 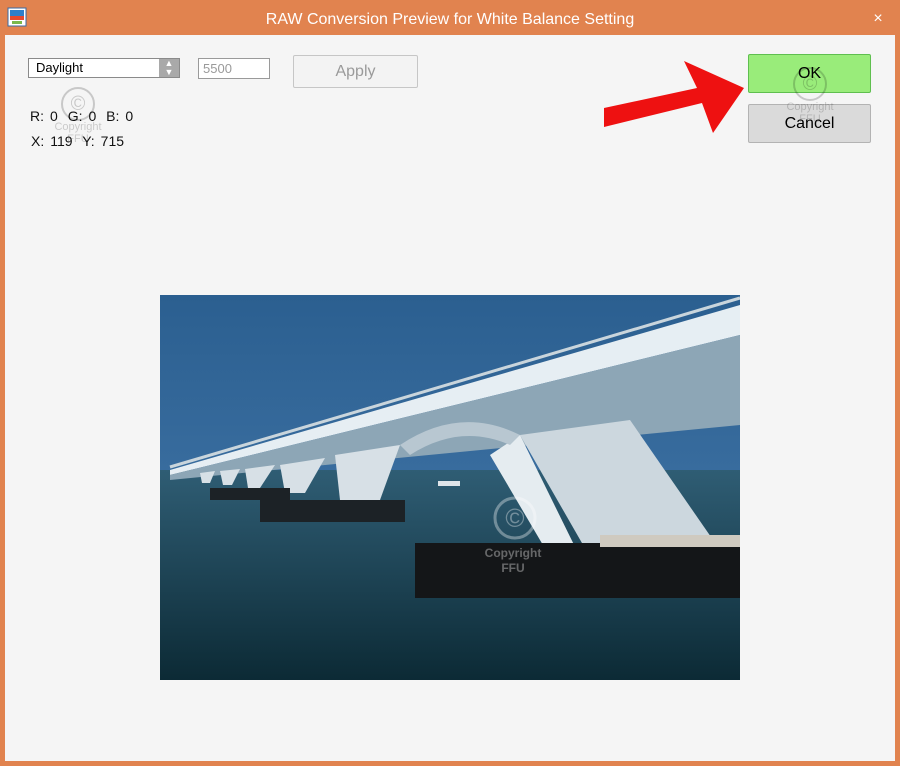 What do you see at coordinates (878, 19) in the screenshot?
I see `close-icon: ×` at bounding box center [878, 19].